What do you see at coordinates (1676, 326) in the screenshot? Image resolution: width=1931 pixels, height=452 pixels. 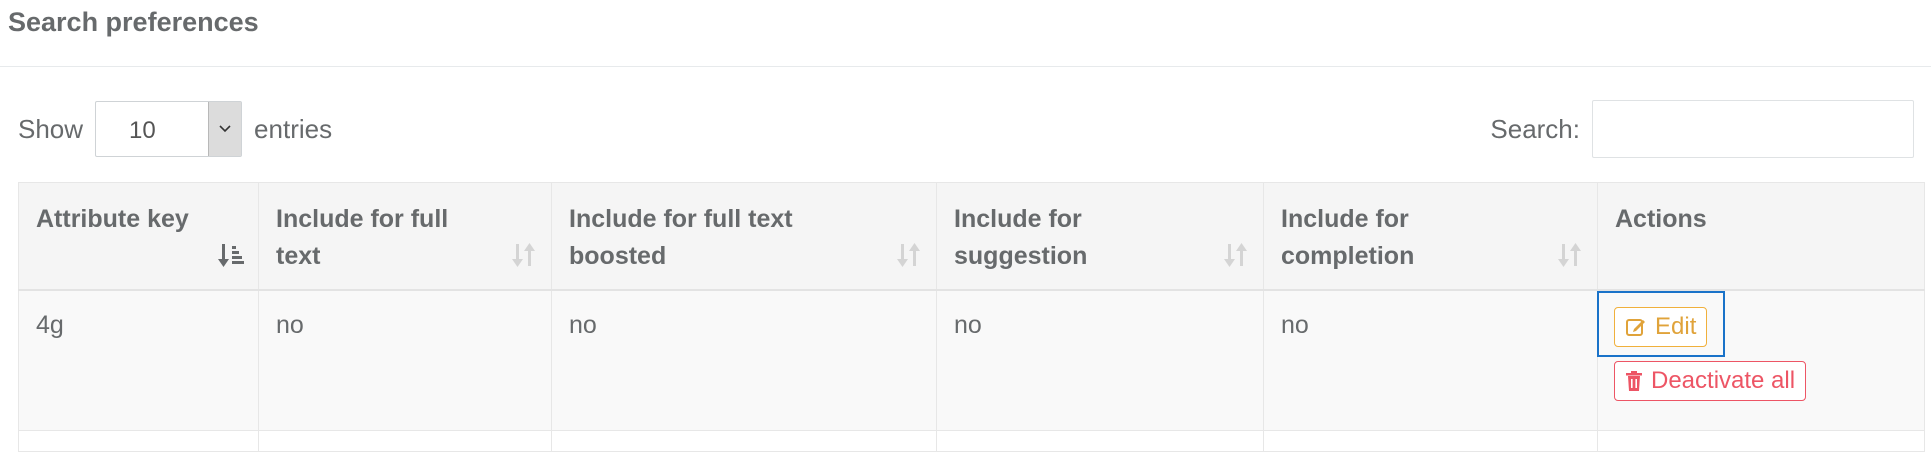 I see `edit-button-label: Edit` at bounding box center [1676, 326].